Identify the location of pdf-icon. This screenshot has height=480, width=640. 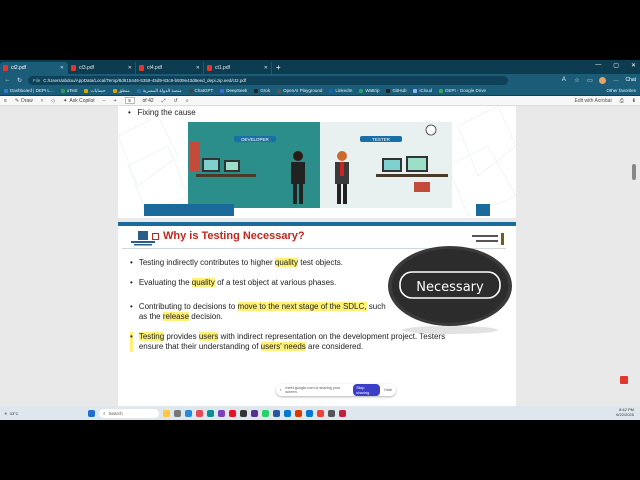
(141, 68).